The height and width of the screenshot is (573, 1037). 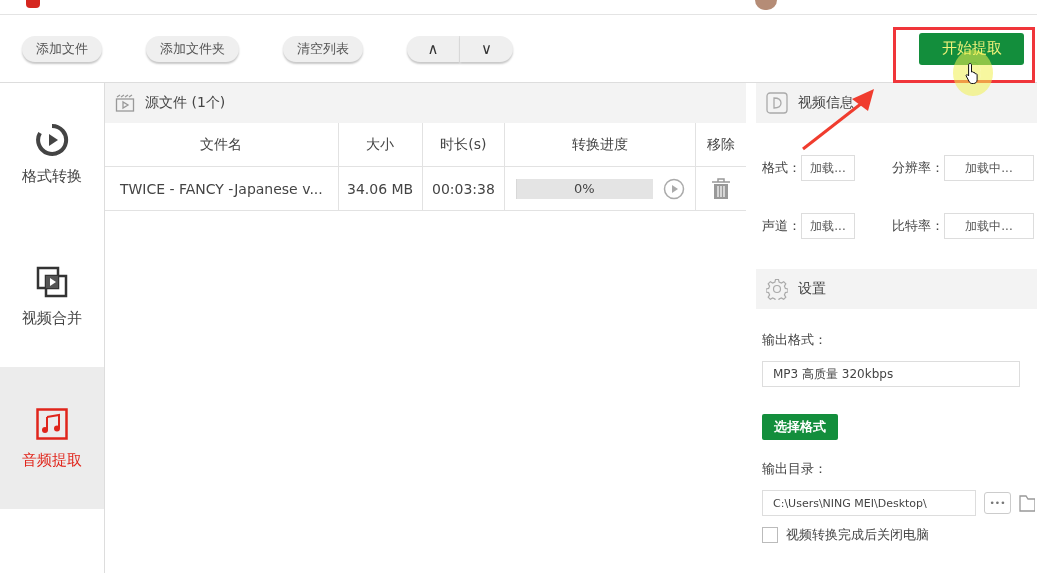 I want to click on output-folder-field: C:\Users\NING MEI\Desktop\, so click(x=869, y=503).